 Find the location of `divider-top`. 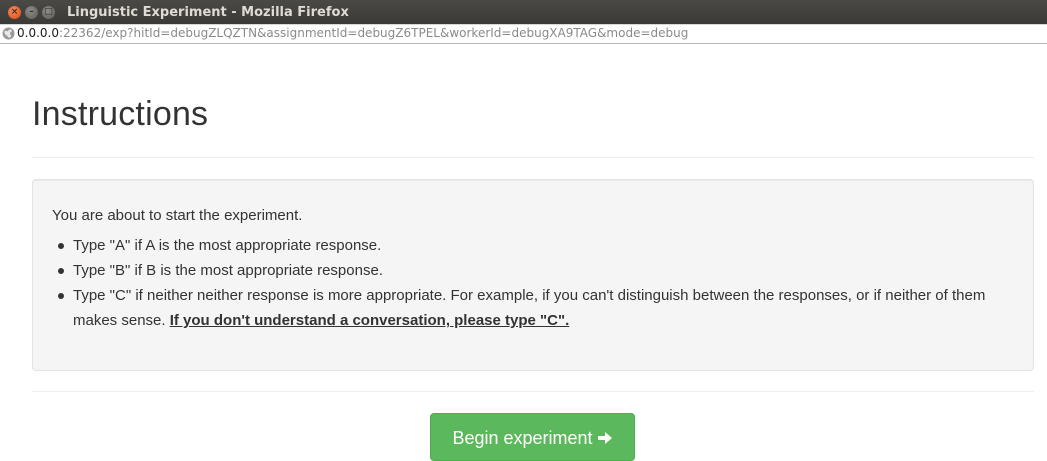

divider-top is located at coordinates (533, 157).